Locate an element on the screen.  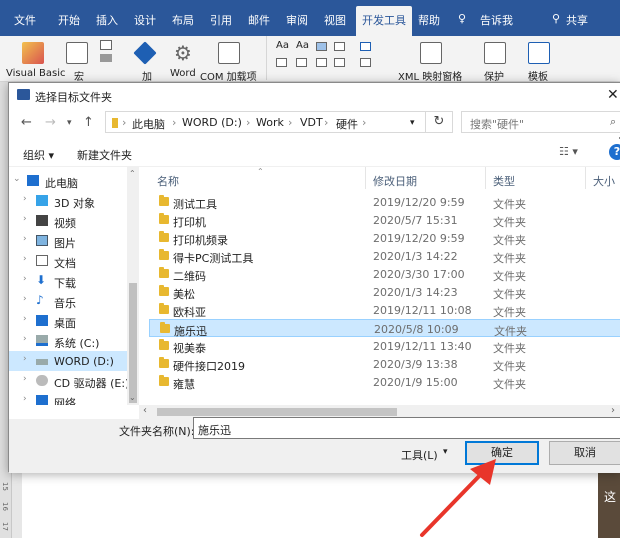
column-header-size: 大小 is located at coordinates (604, 181).